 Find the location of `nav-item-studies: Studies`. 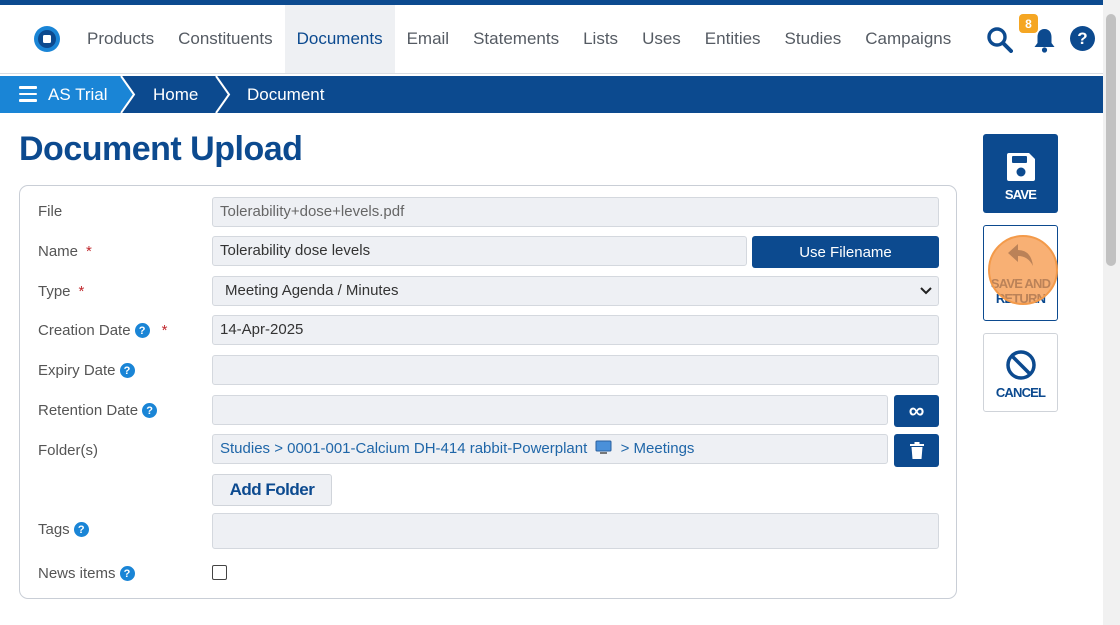

nav-item-studies: Studies is located at coordinates (813, 39).